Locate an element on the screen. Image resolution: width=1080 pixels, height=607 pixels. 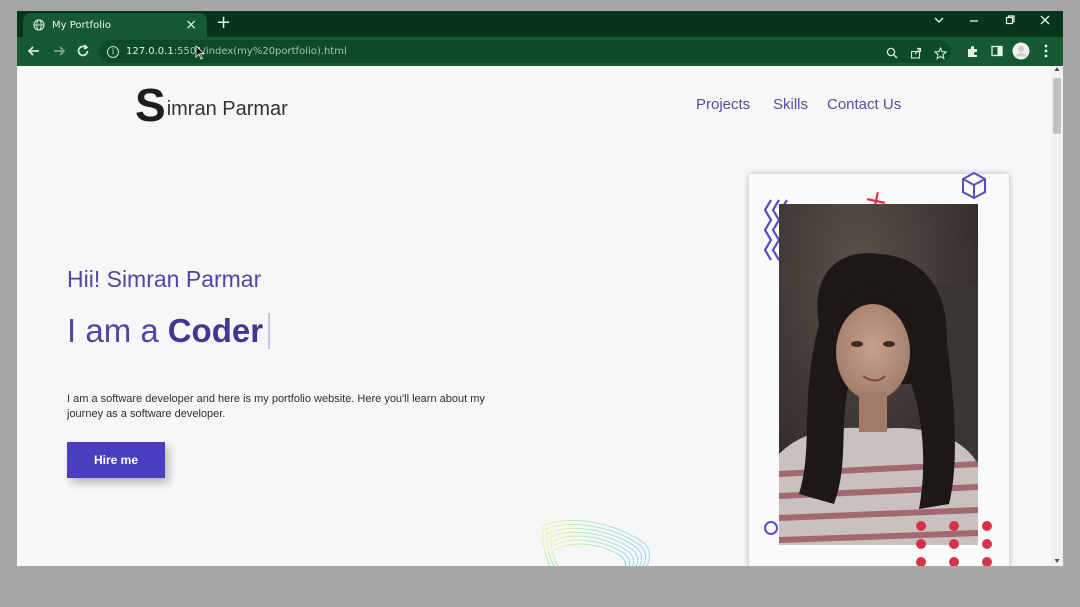
tab-strip: My Portfolio × + is located at coordinates (540, 24).